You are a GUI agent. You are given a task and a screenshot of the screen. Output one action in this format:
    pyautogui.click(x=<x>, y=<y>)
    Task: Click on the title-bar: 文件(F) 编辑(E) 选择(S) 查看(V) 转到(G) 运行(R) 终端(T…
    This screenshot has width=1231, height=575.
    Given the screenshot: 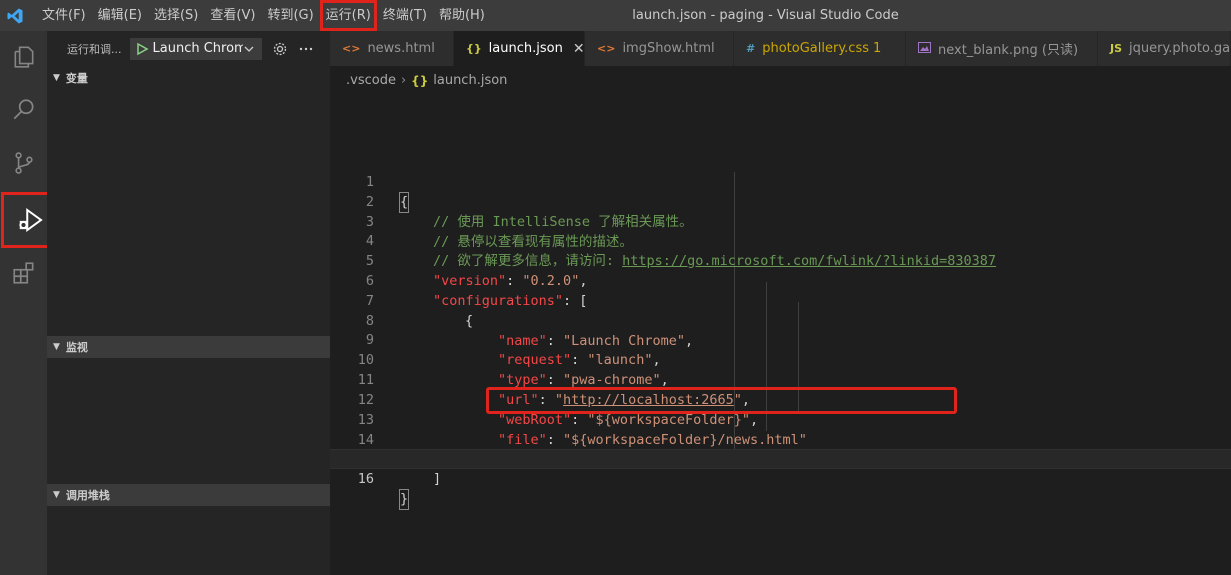 What is the action you would take?
    pyautogui.click(x=615, y=15)
    